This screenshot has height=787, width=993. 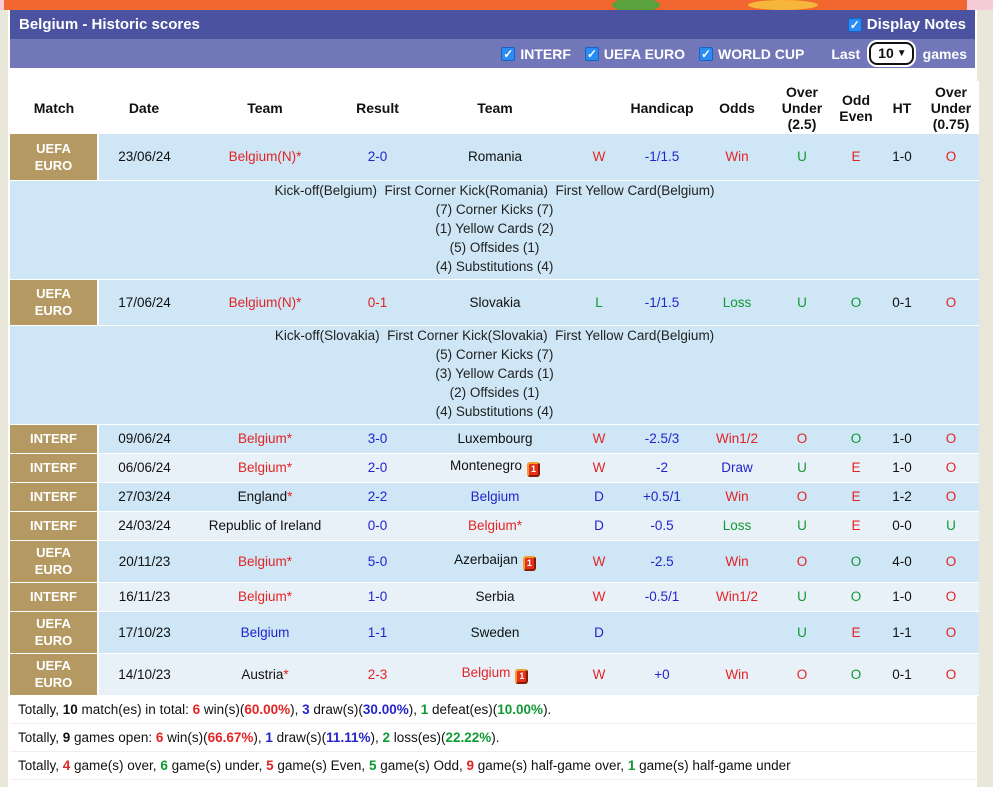 I want to click on col-header-team2: Team, so click(x=495, y=107).